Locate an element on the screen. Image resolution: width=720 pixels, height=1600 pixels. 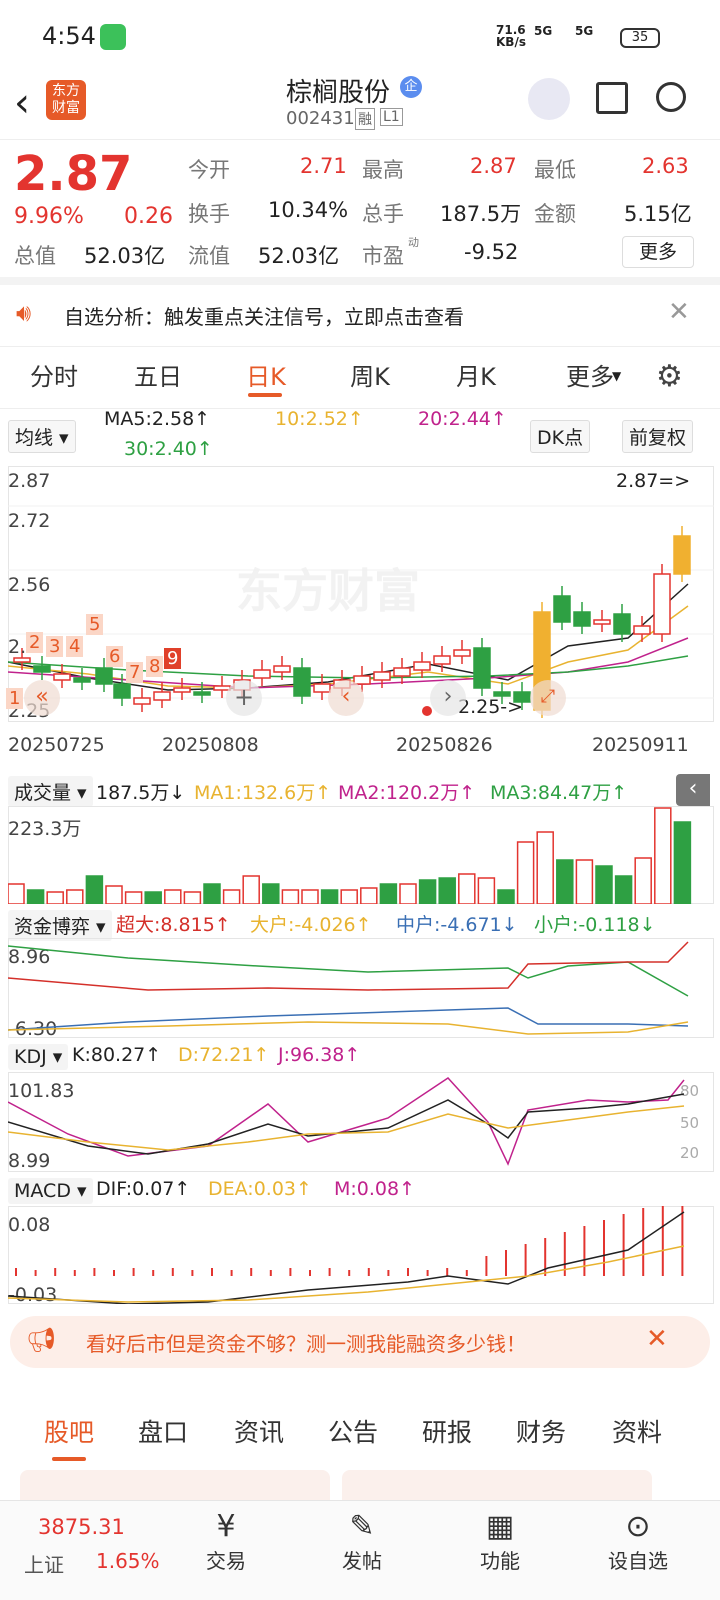
dk-point-button: DK点 is located at coordinates (560, 436).